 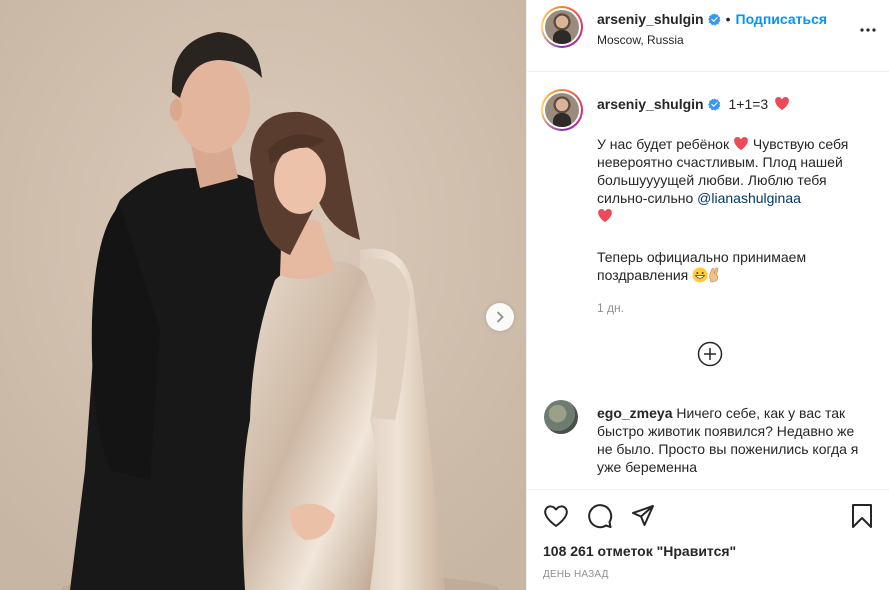 I want to click on caption-congrats: Теперь официально принимаем поздравления, so click(x=722, y=266).